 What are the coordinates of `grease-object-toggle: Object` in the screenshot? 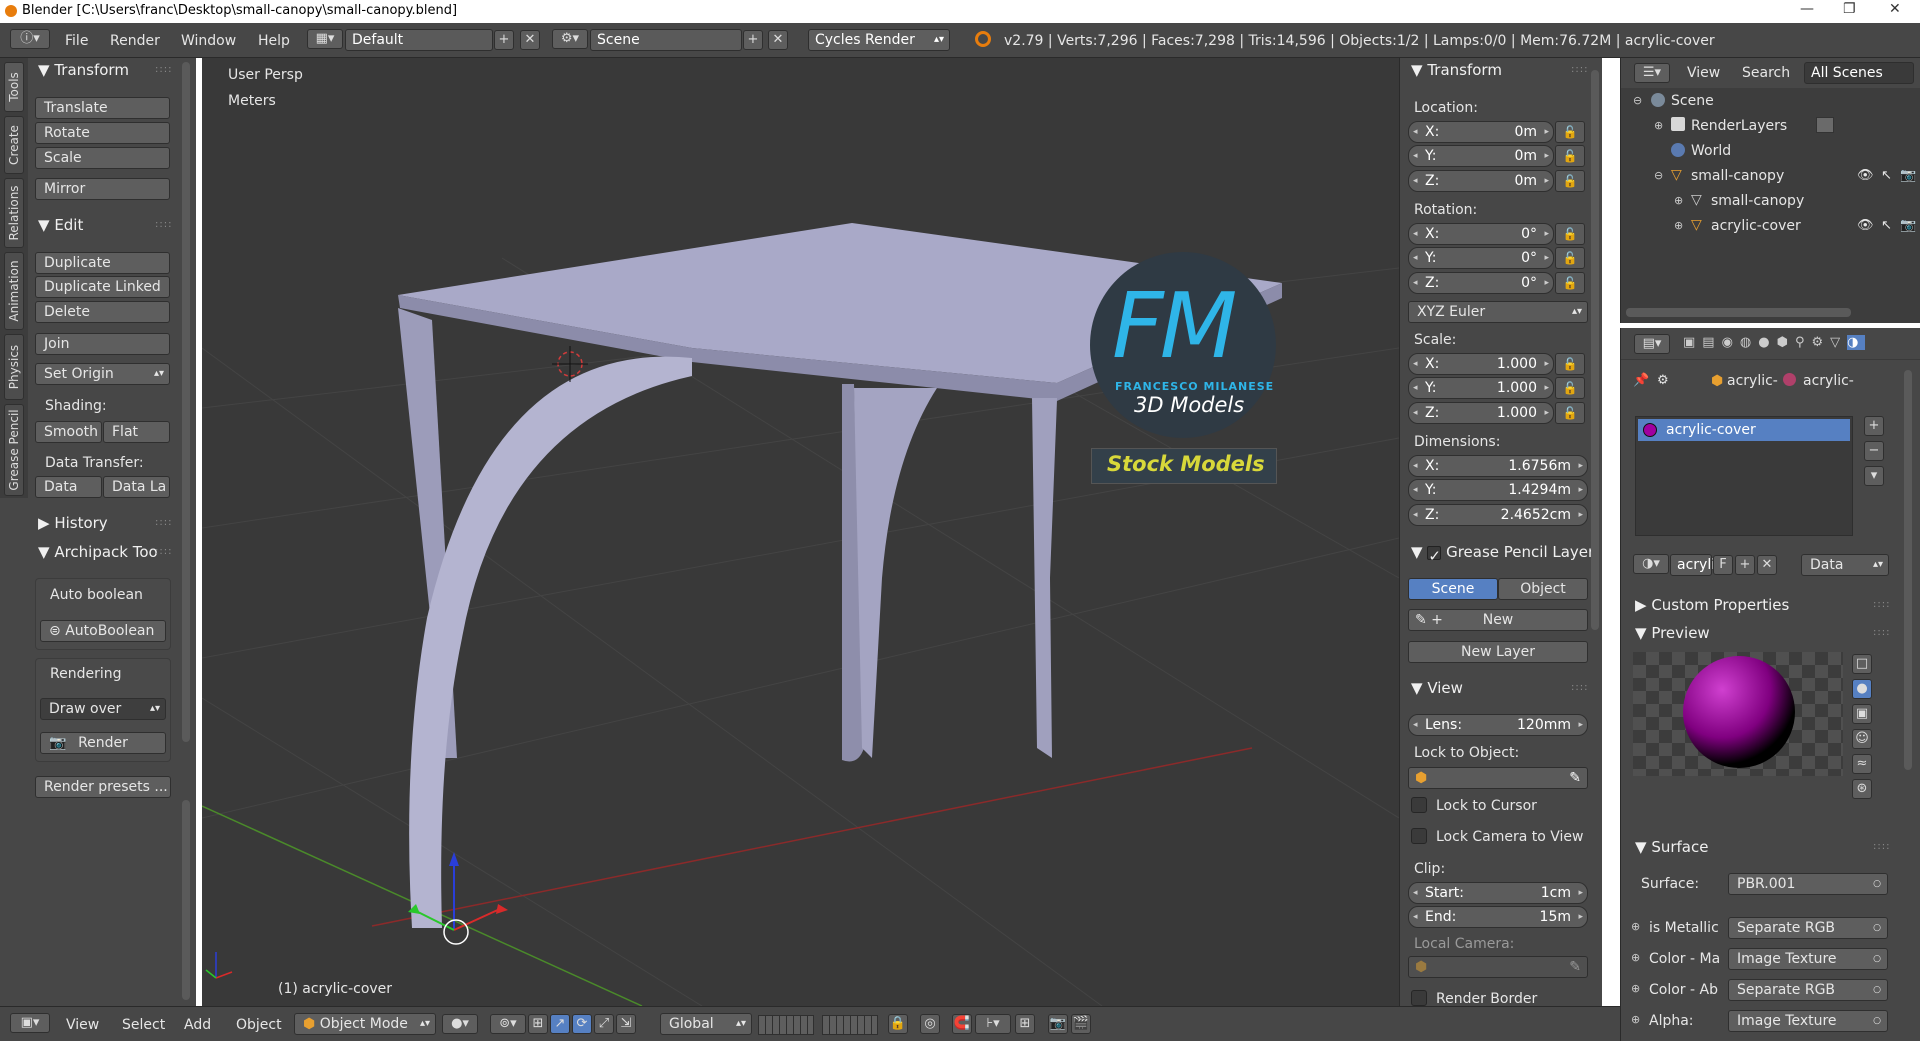 It's located at (1543, 589).